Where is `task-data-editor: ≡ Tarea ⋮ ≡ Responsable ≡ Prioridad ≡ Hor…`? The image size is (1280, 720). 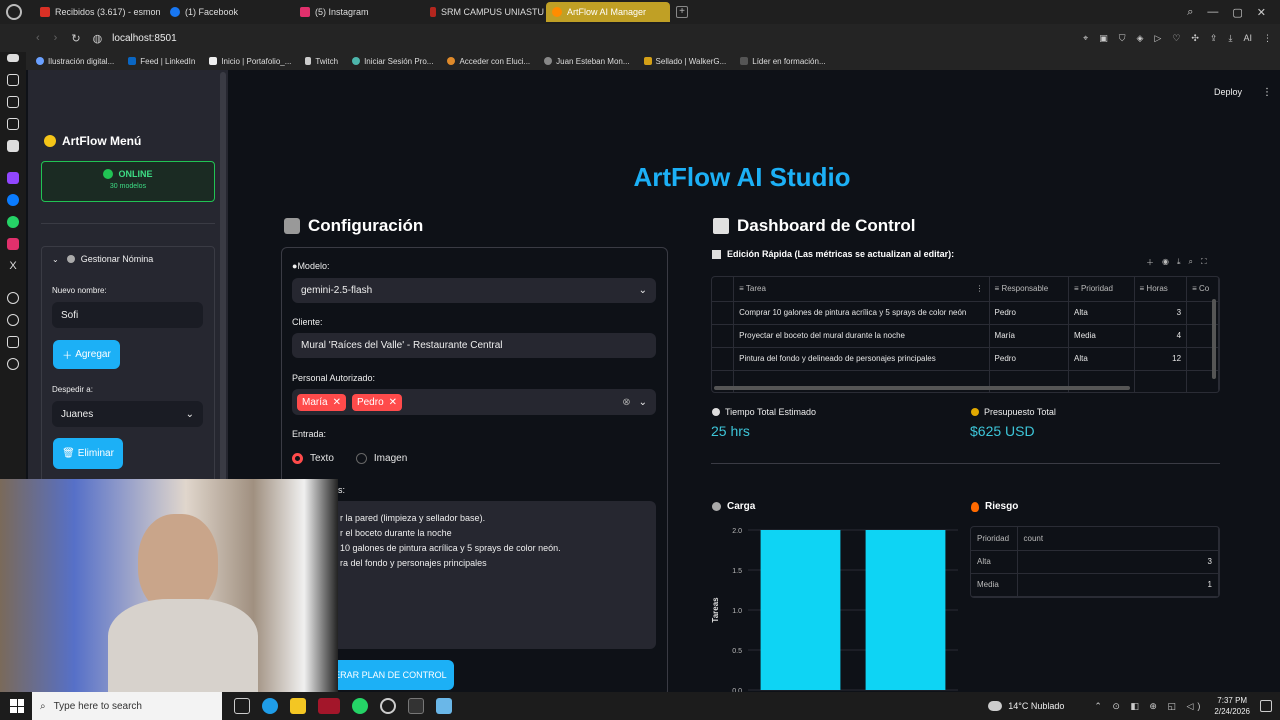 task-data-editor: ≡ Tarea ⋮ ≡ Responsable ≡ Prioridad ≡ Hor… is located at coordinates (965, 334).